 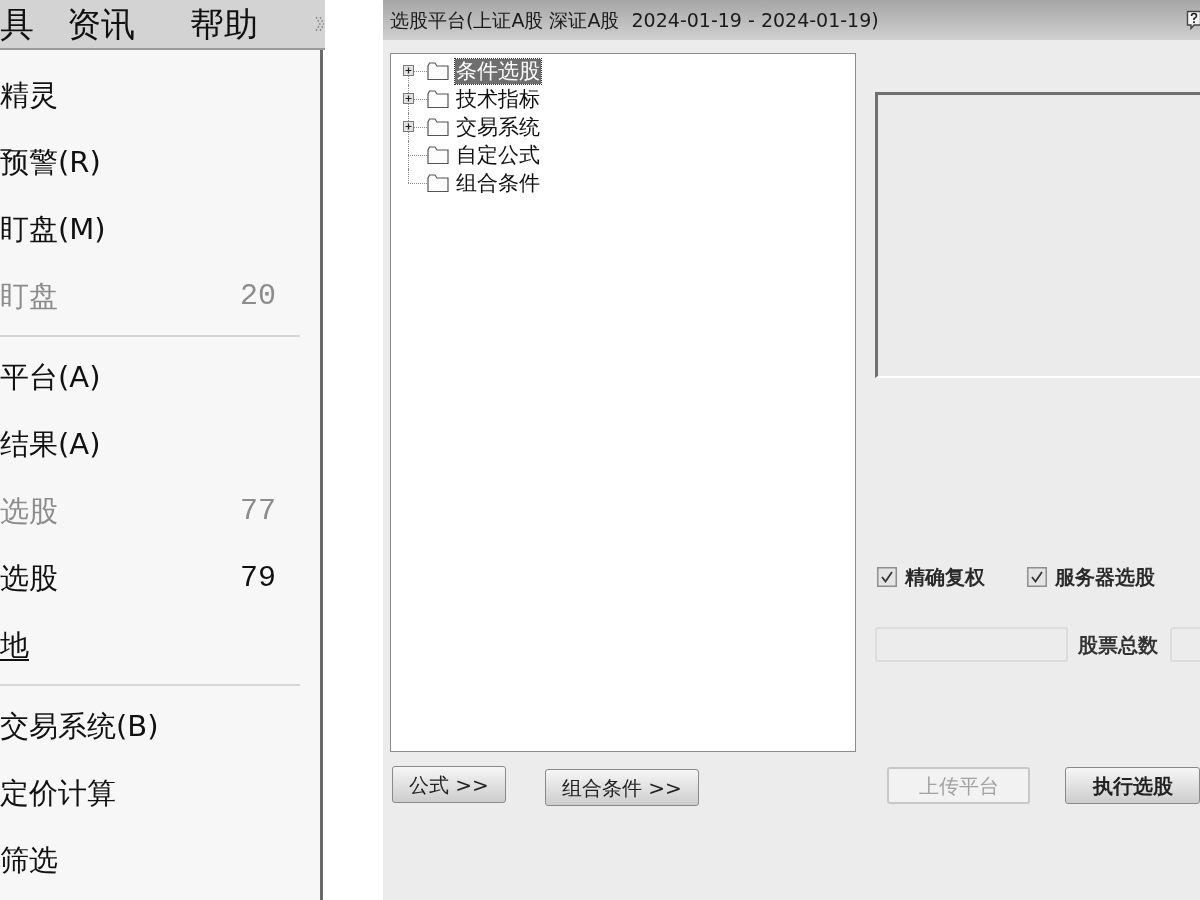 What do you see at coordinates (1118, 644) in the screenshot?
I see `field-label: 股票总数` at bounding box center [1118, 644].